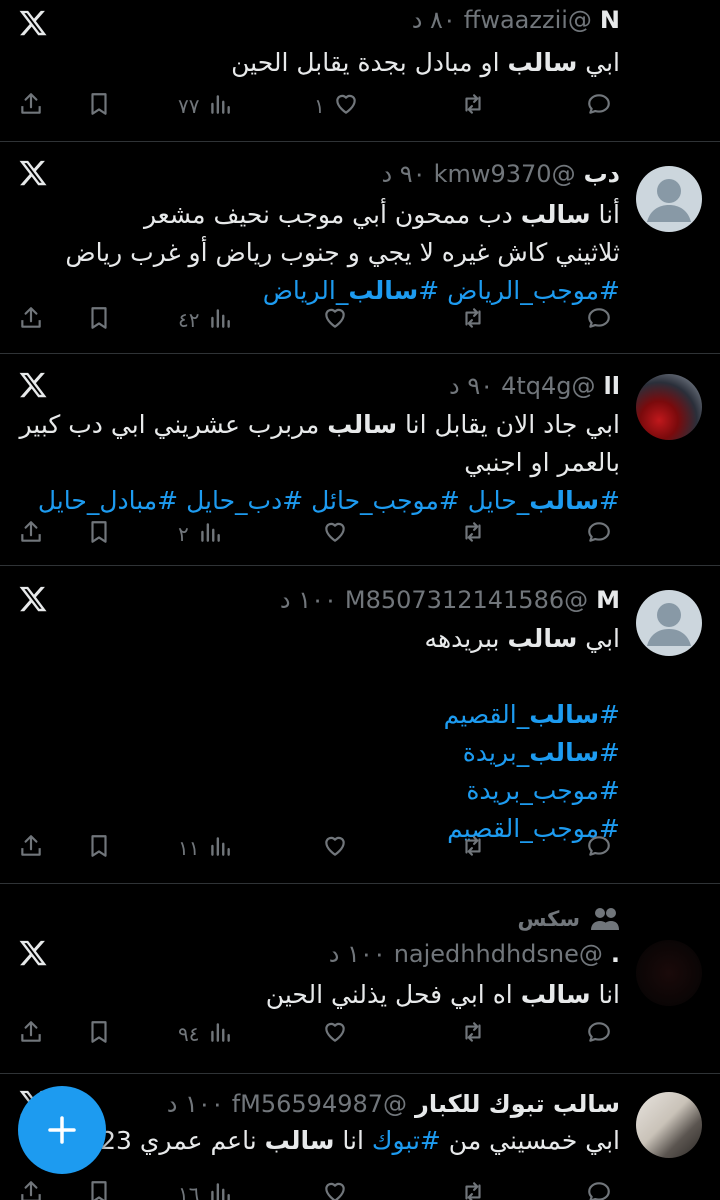 This screenshot has width=720, height=1200. What do you see at coordinates (496, 752) in the screenshot?
I see `hashtag-link: _بريدة` at bounding box center [496, 752].